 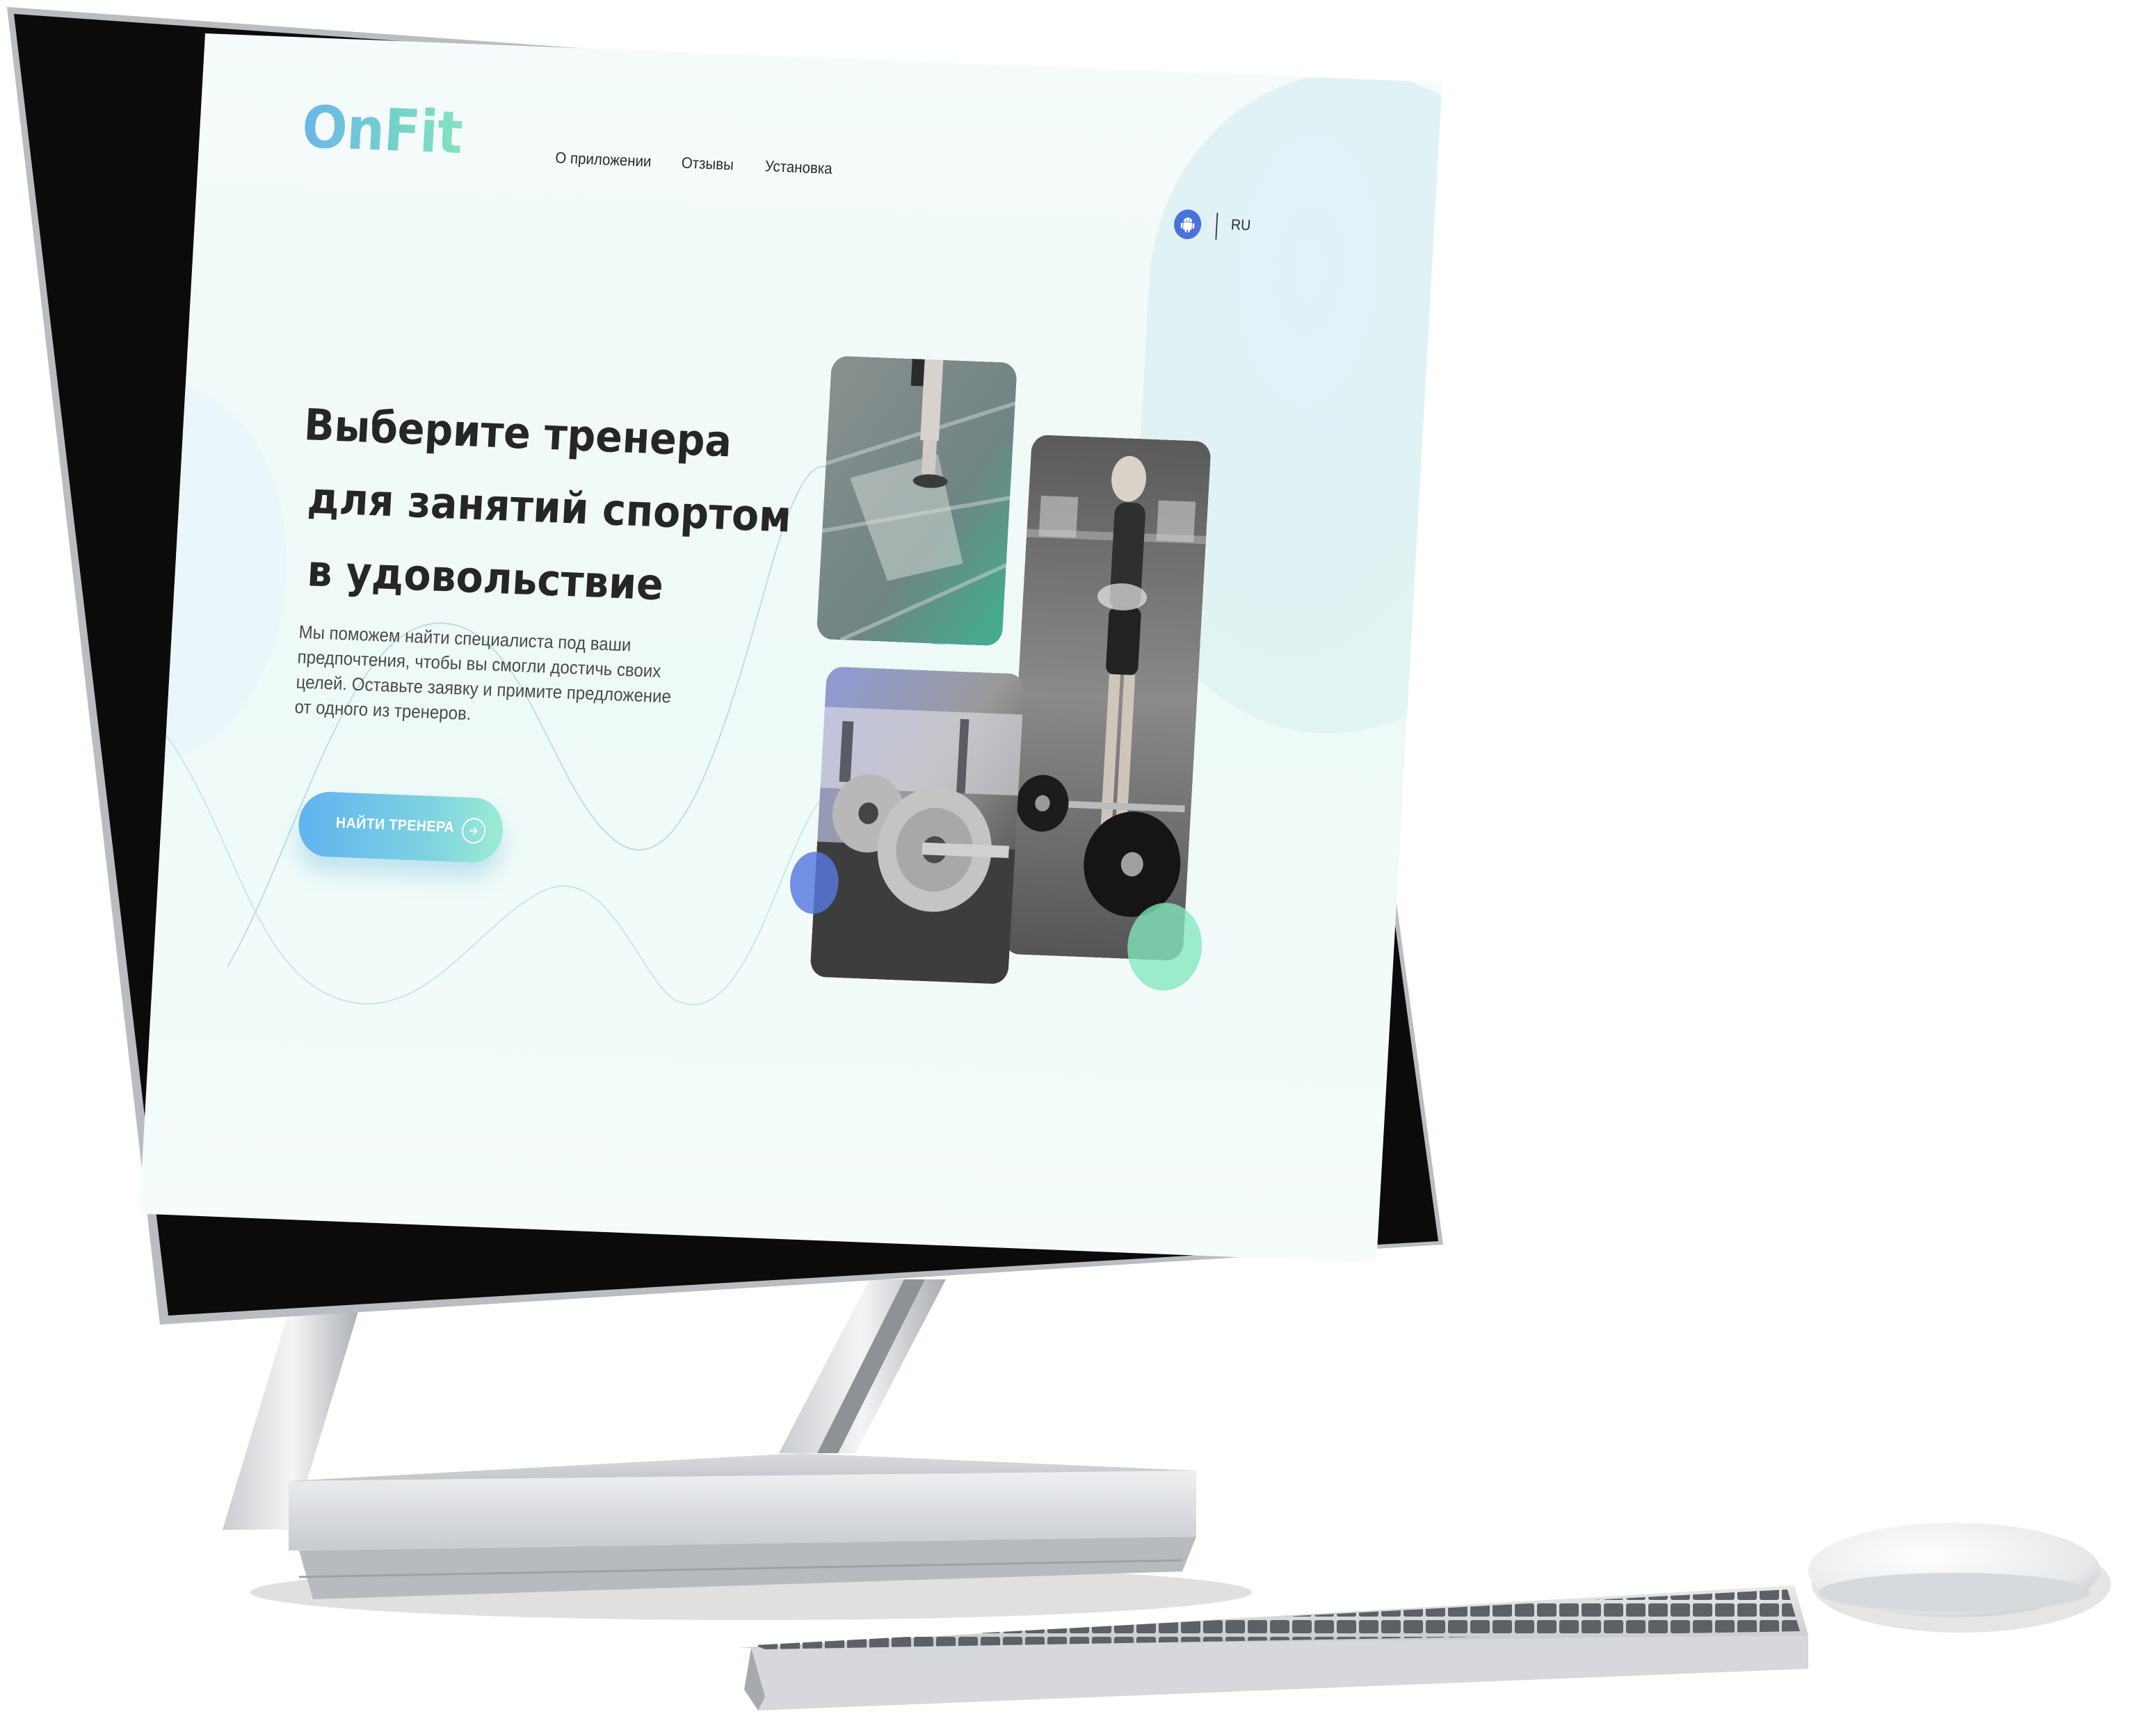 What do you see at coordinates (474, 830) in the screenshot?
I see `arrow-right-circle-icon` at bounding box center [474, 830].